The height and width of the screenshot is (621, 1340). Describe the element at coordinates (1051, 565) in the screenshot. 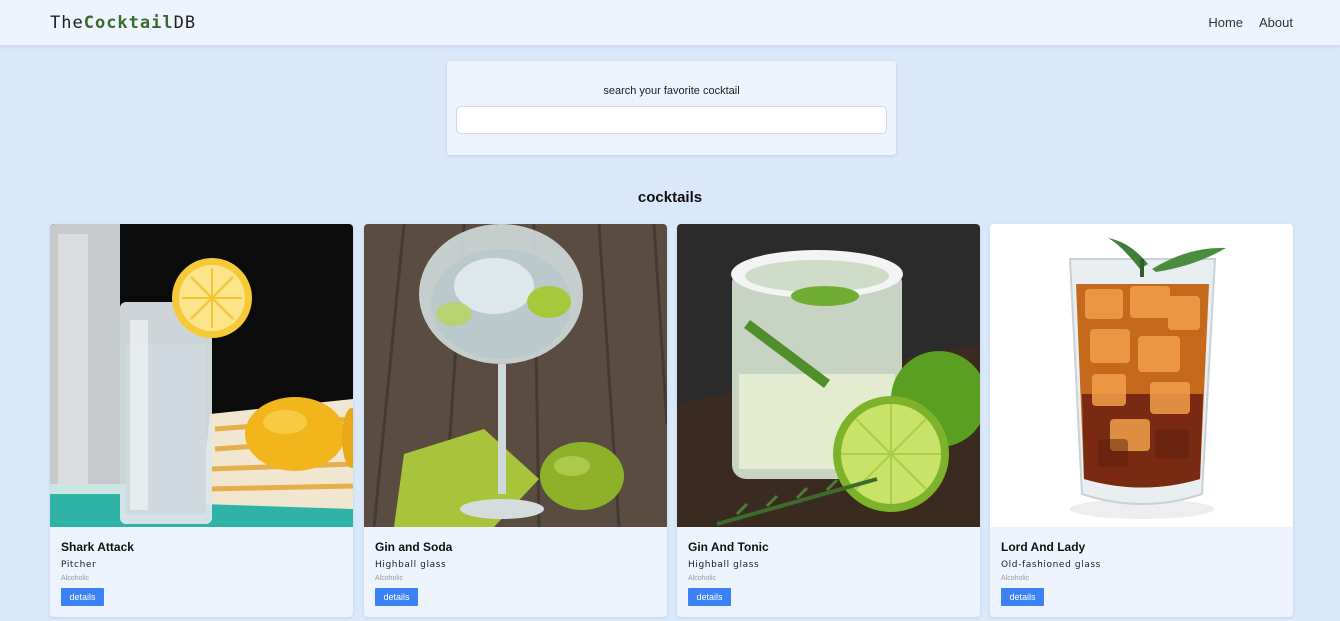

I see `cocktail-glass: Old-fashioned glass` at that location.